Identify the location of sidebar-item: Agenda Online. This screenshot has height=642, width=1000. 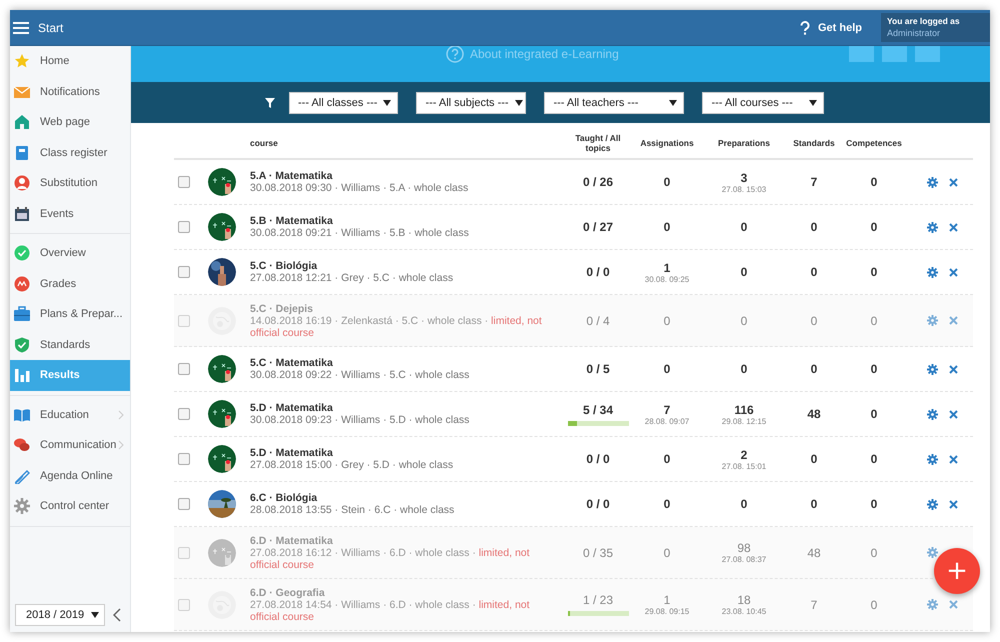
(70, 475).